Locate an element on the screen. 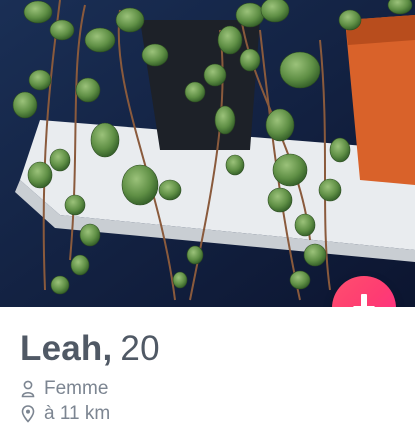  profile-name-age: Leah, 20 is located at coordinates (90, 349).